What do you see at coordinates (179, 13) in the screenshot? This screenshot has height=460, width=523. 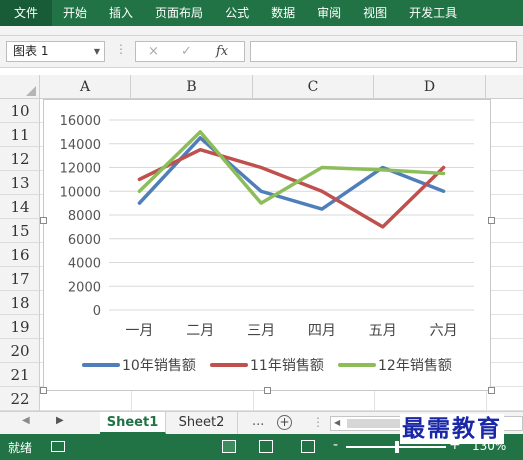 I see `tab-page-layout: 页面布局` at bounding box center [179, 13].